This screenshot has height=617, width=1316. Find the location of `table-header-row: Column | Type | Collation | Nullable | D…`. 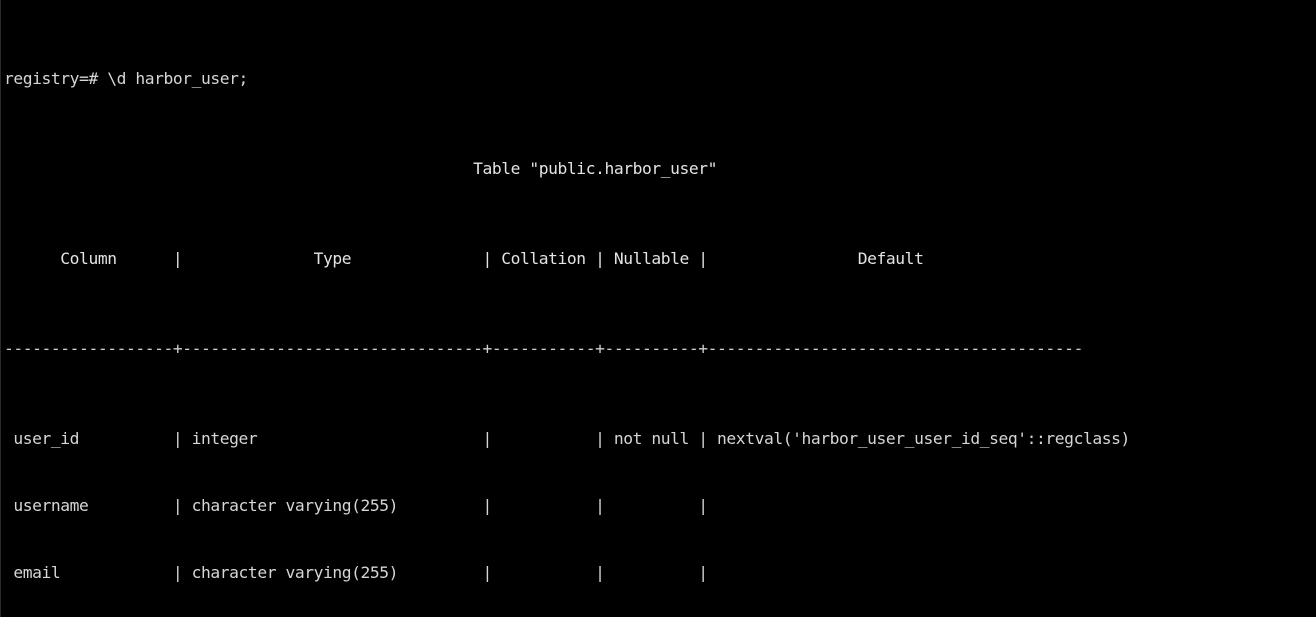

table-header-row: Column | Type | Collation | Nullable | D… is located at coordinates (543, 258).